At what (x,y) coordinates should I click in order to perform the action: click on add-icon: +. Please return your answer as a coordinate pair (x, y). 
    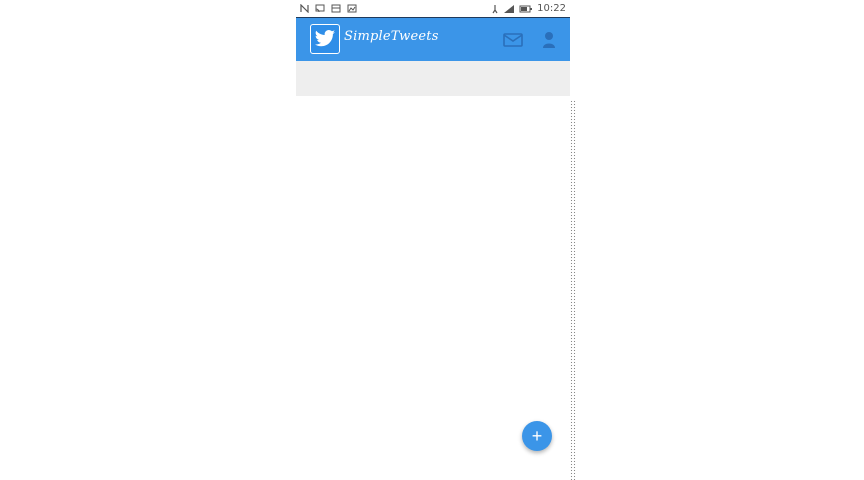
    Looking at the image, I should click on (537, 436).